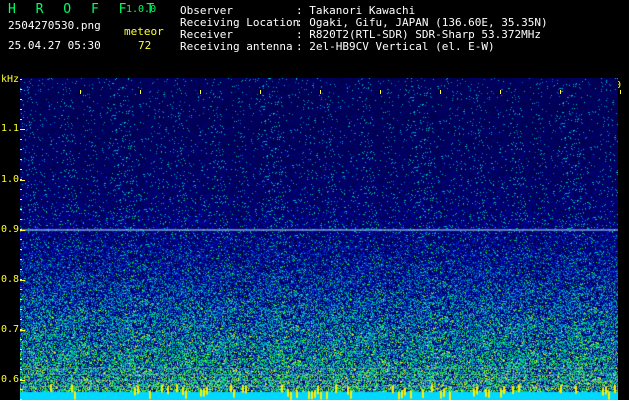 This screenshot has width=629, height=400. What do you see at coordinates (395, 46) in the screenshot?
I see `info-value-antenna: : 2el-HB9CV Vertical (el. E-W)` at bounding box center [395, 46].